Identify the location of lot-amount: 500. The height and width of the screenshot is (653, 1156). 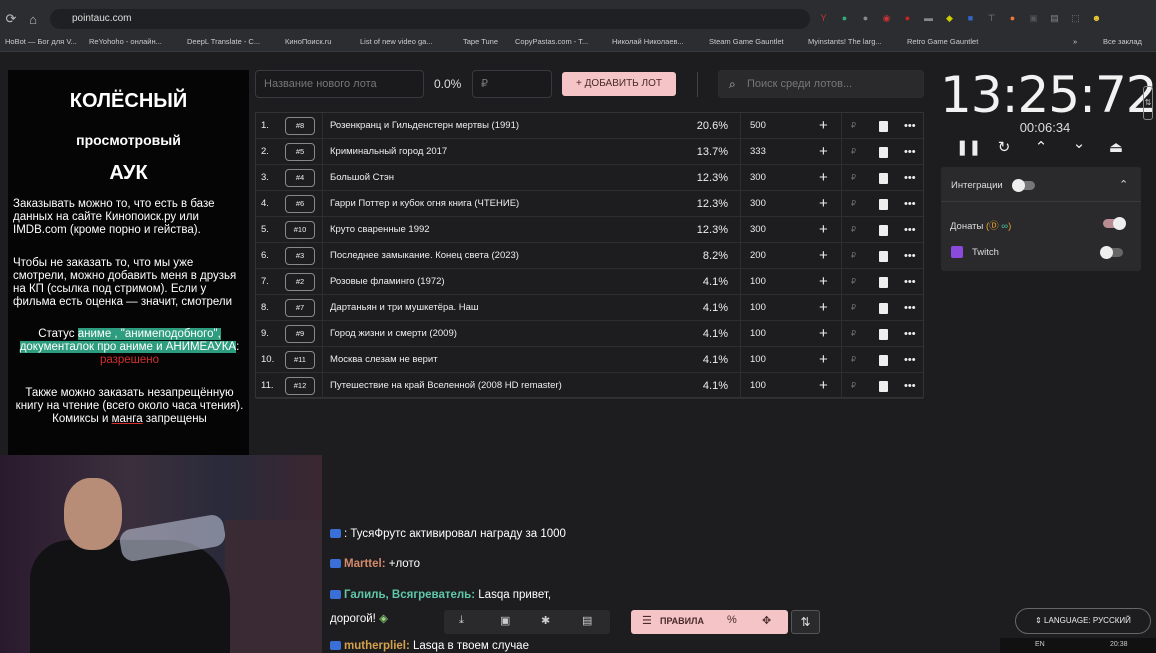
(770, 126).